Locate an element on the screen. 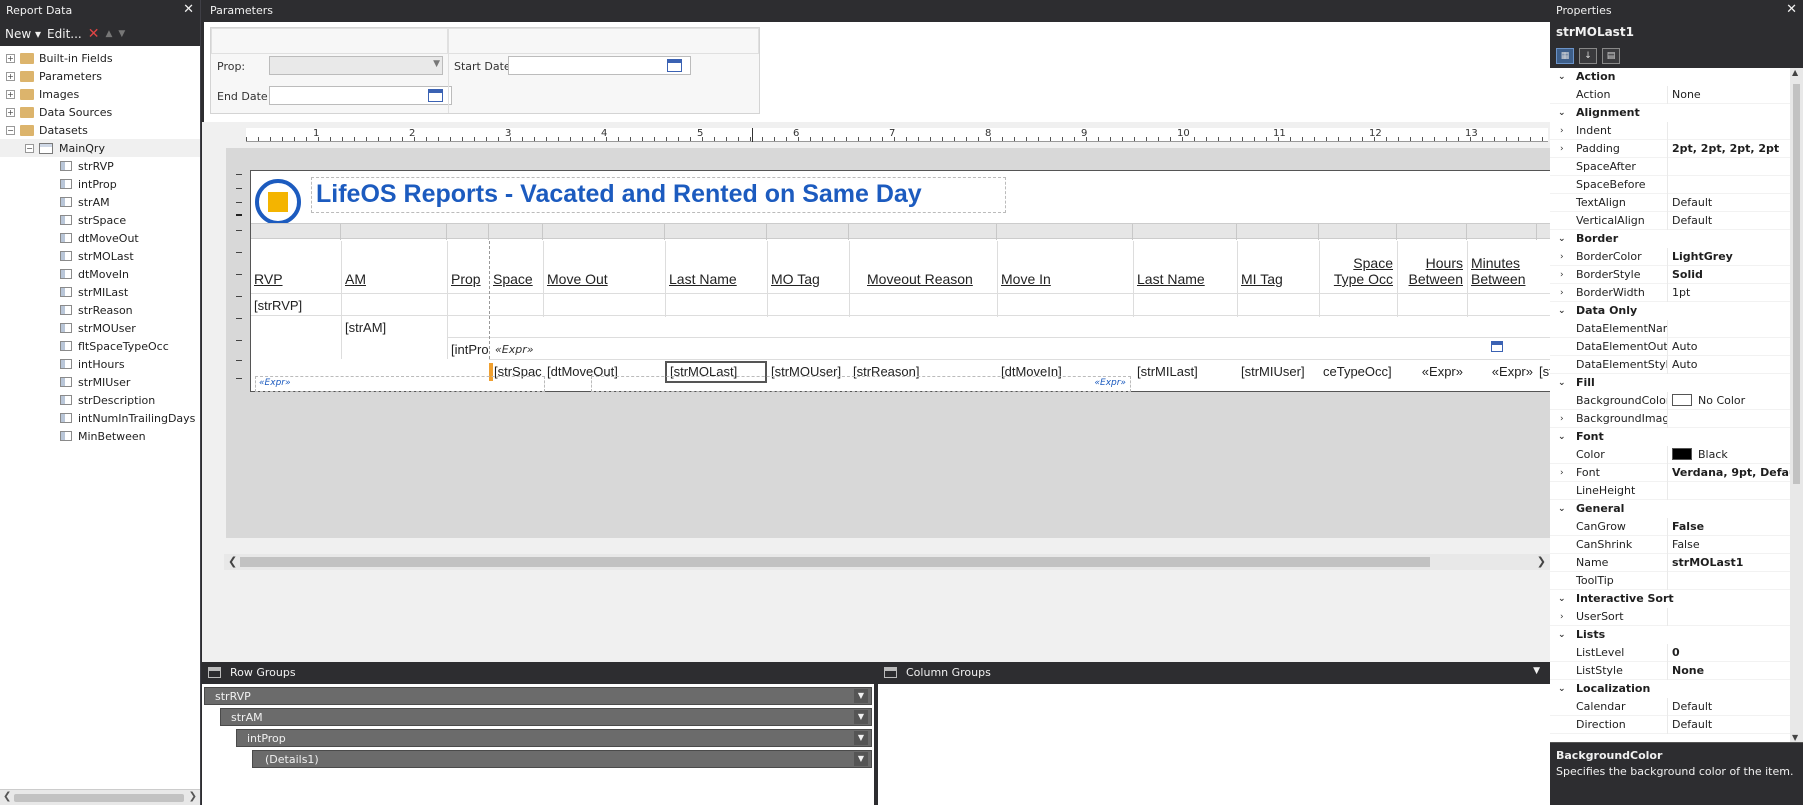 The height and width of the screenshot is (805, 1803). property-row: Action None is located at coordinates (1670, 94).